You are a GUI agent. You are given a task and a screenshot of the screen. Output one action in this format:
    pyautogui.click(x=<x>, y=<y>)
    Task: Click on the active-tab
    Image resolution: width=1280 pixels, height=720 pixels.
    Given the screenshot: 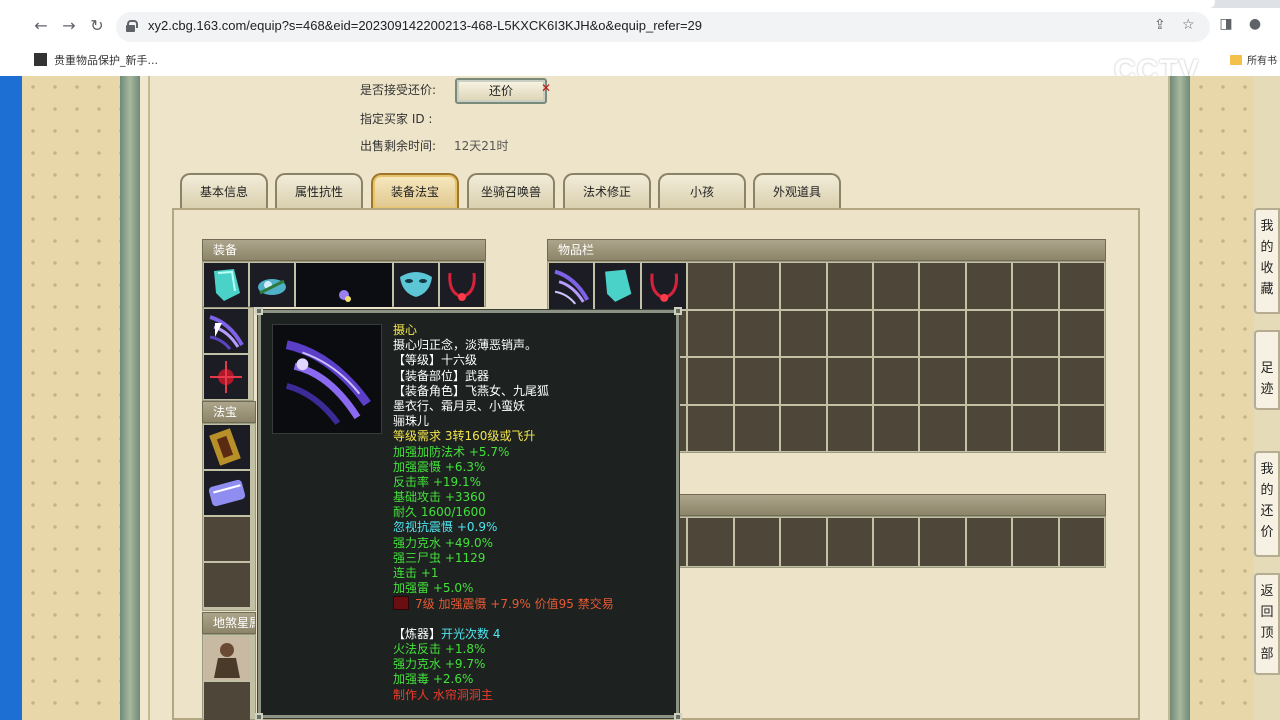 What is the action you would take?
    pyautogui.click(x=607, y=4)
    